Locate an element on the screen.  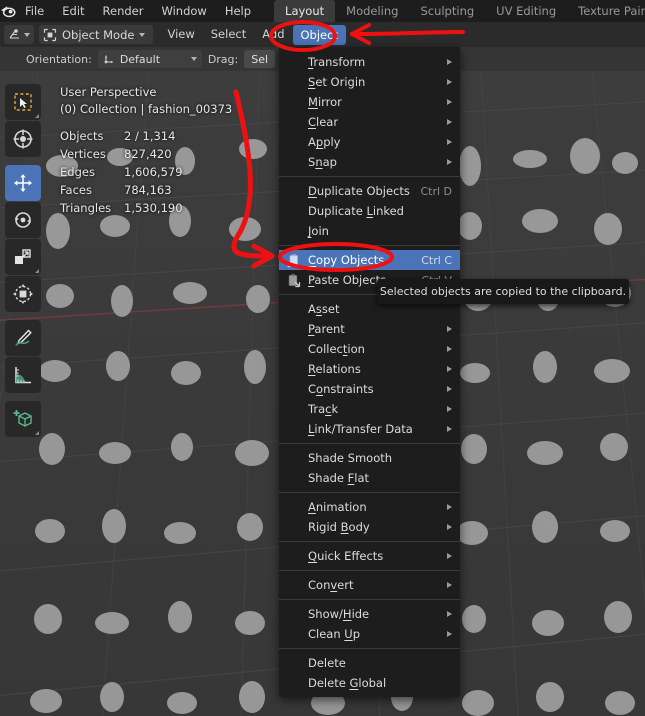
tab-texture-paint: Texture Paint is located at coordinates (606, 11).